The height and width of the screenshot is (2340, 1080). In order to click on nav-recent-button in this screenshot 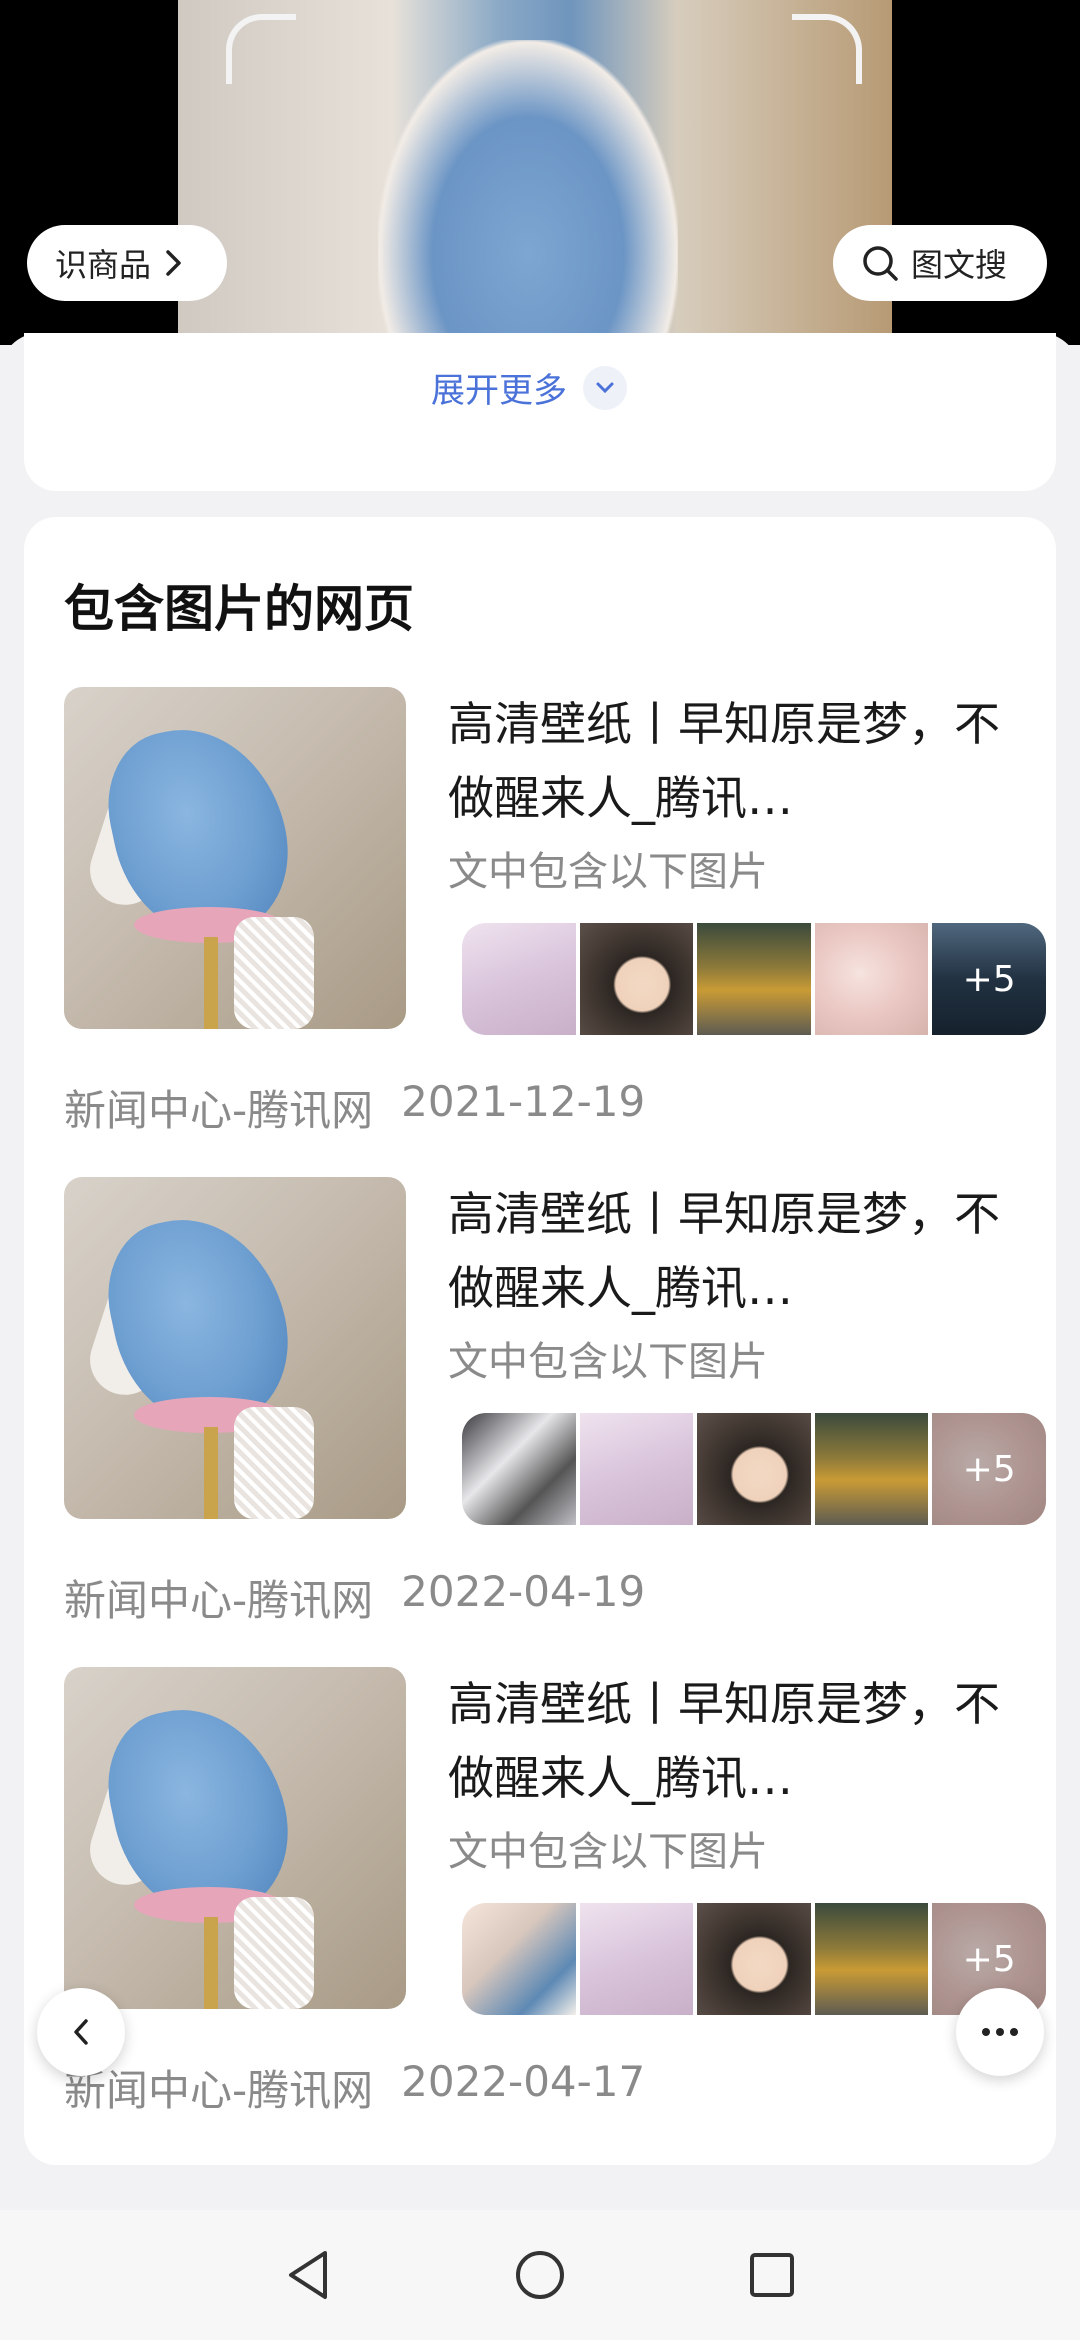, I will do `click(772, 2275)`.